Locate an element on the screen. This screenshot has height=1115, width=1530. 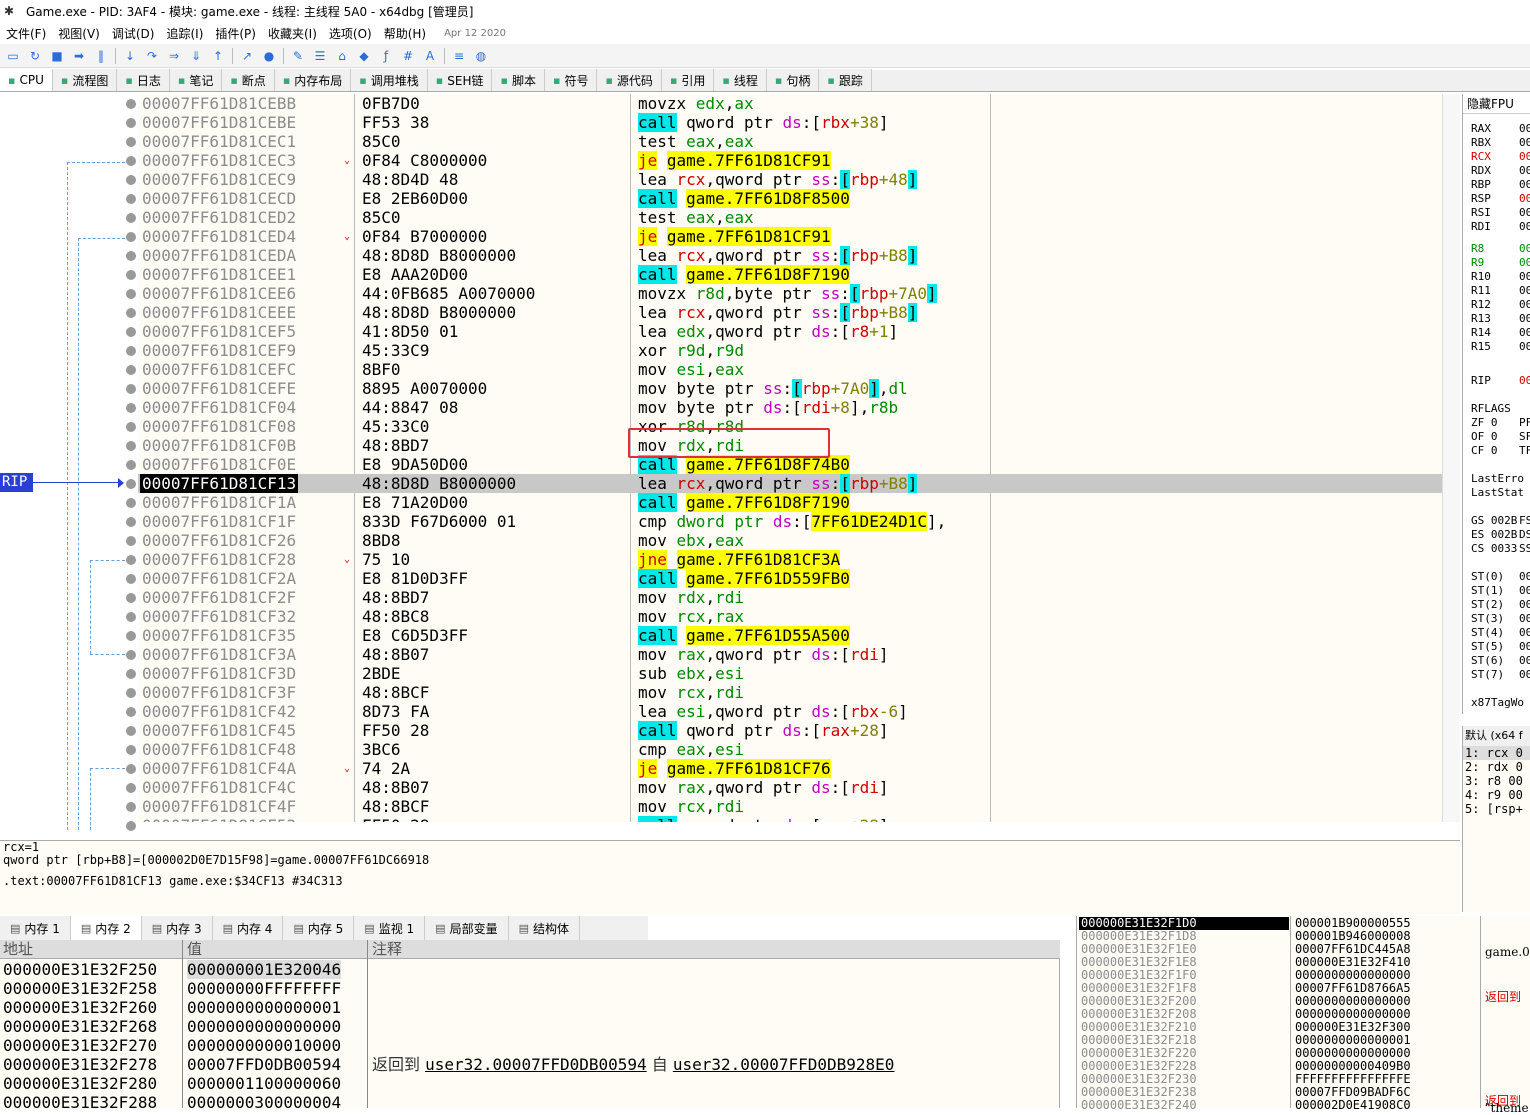
step-over-icon: ↷ is located at coordinates (152, 56).